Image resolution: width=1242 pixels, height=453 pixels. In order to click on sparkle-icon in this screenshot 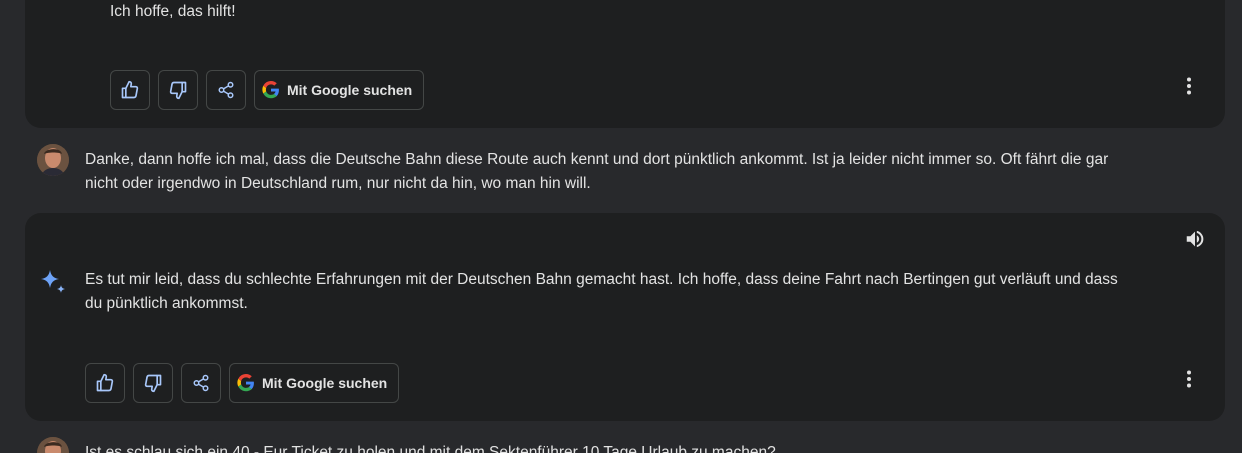, I will do `click(53, 284)`.